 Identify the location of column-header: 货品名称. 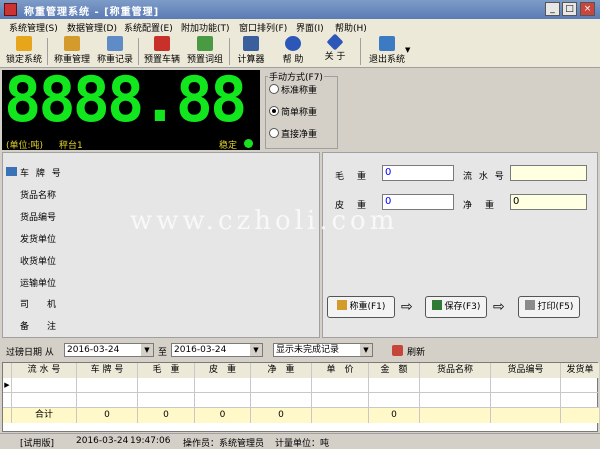
(455, 370).